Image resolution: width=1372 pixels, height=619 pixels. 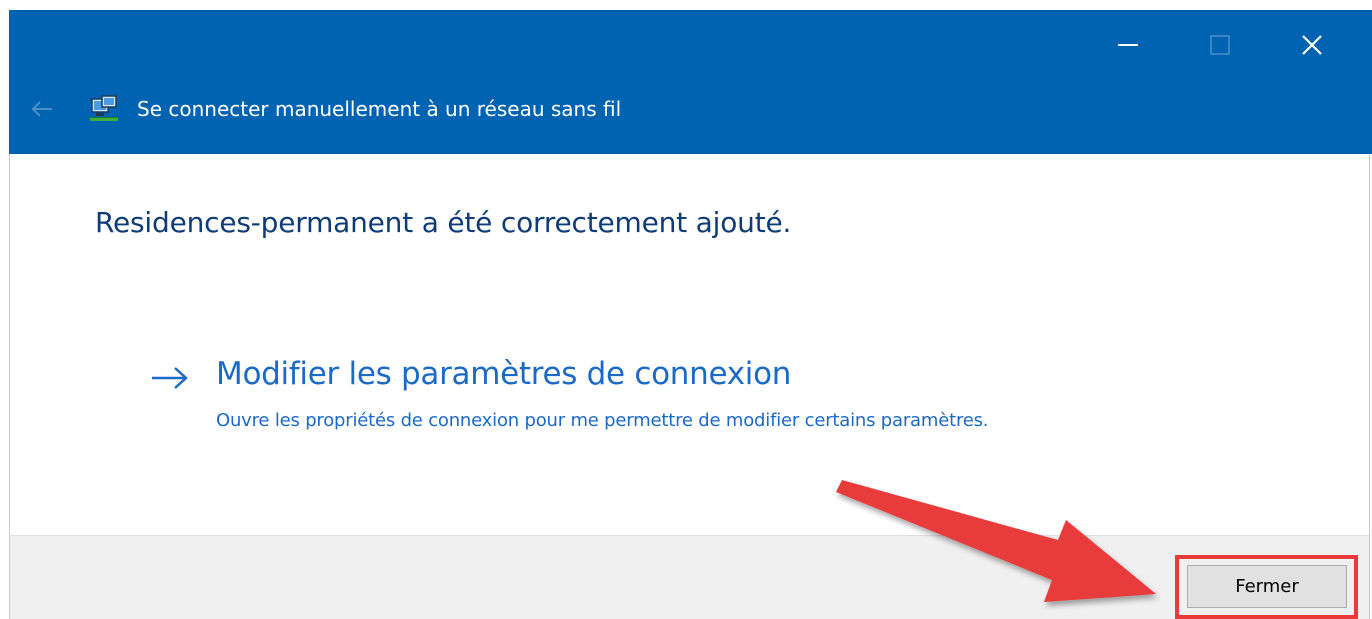 I want to click on modify-settings-link: Modifier les paramètres de connexion, so click(x=503, y=374).